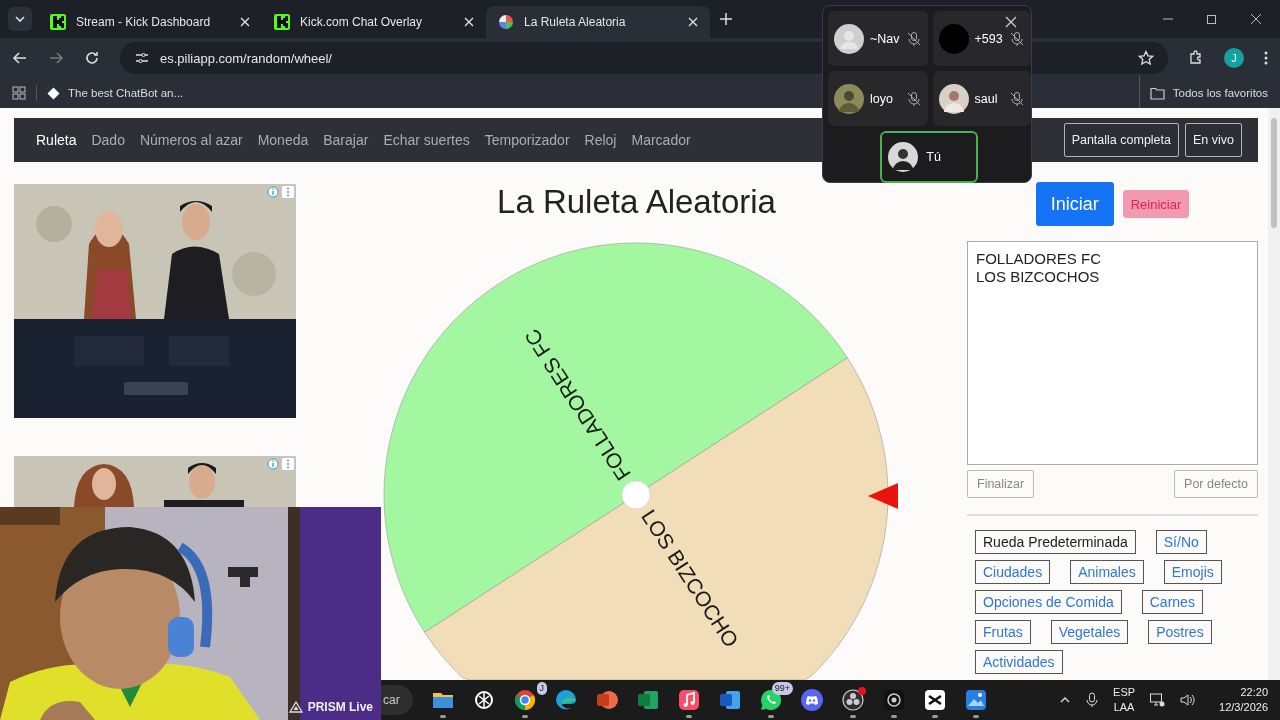  Describe the element at coordinates (1019, 662) in the screenshot. I see `preset-button: Actividades` at that location.